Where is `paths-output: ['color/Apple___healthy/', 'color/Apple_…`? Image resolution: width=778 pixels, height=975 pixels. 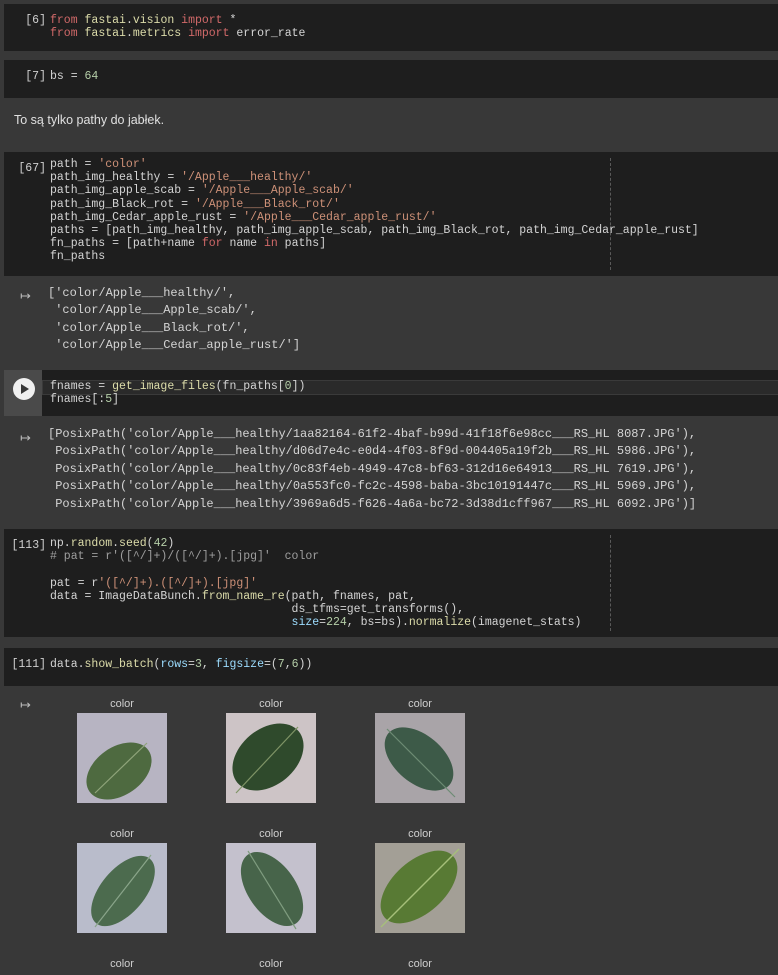 paths-output: ['color/Apple___healthy/', 'color/Apple_… is located at coordinates (174, 320).